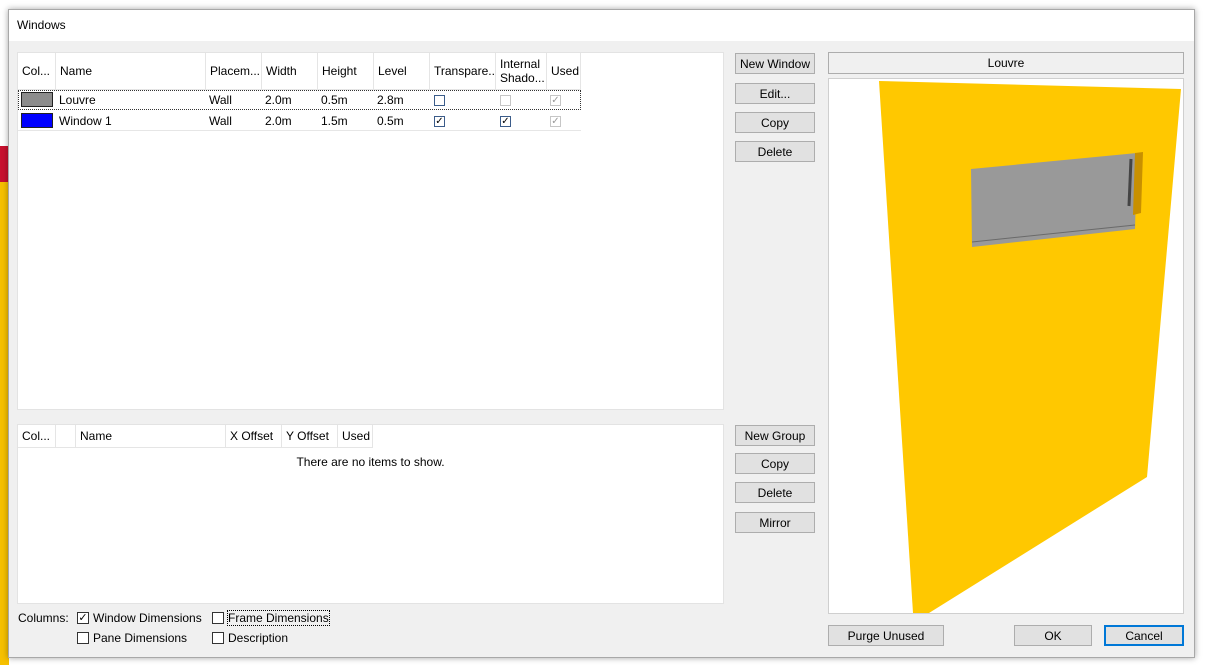 The width and height of the screenshot is (1208, 665). What do you see at coordinates (505, 100) in the screenshot?
I see `internal-shadow-checkbox` at bounding box center [505, 100].